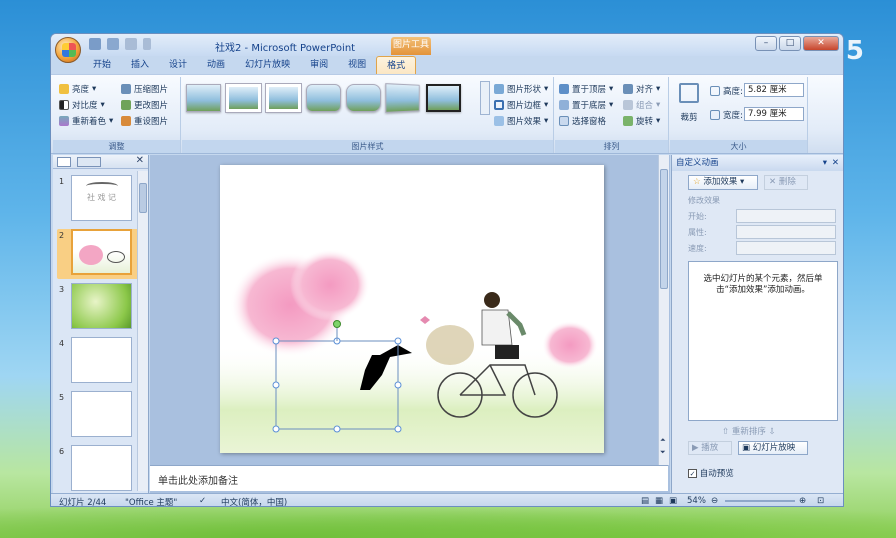  What do you see at coordinates (689, 105) in the screenshot?
I see `crop-button: 裁剪` at bounding box center [689, 105].